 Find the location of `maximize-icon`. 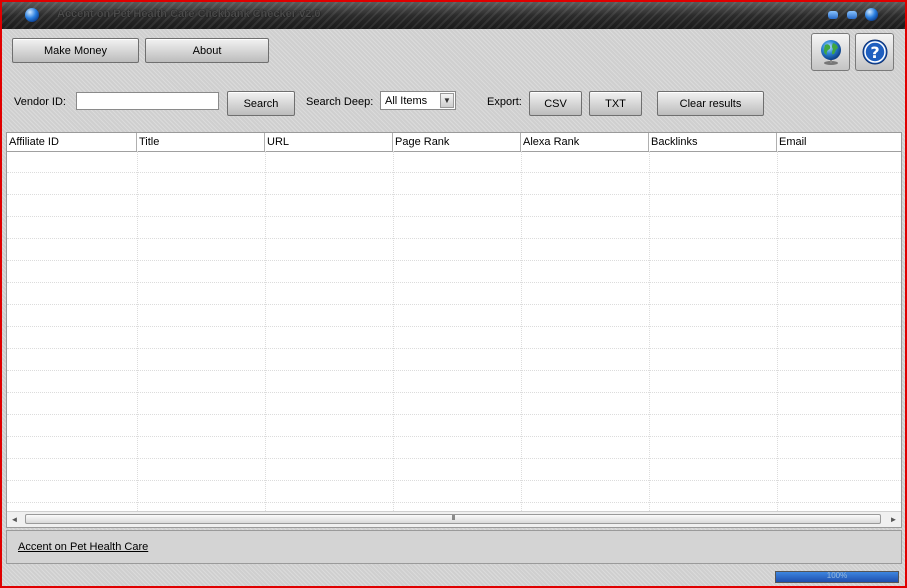

maximize-icon is located at coordinates (852, 15).